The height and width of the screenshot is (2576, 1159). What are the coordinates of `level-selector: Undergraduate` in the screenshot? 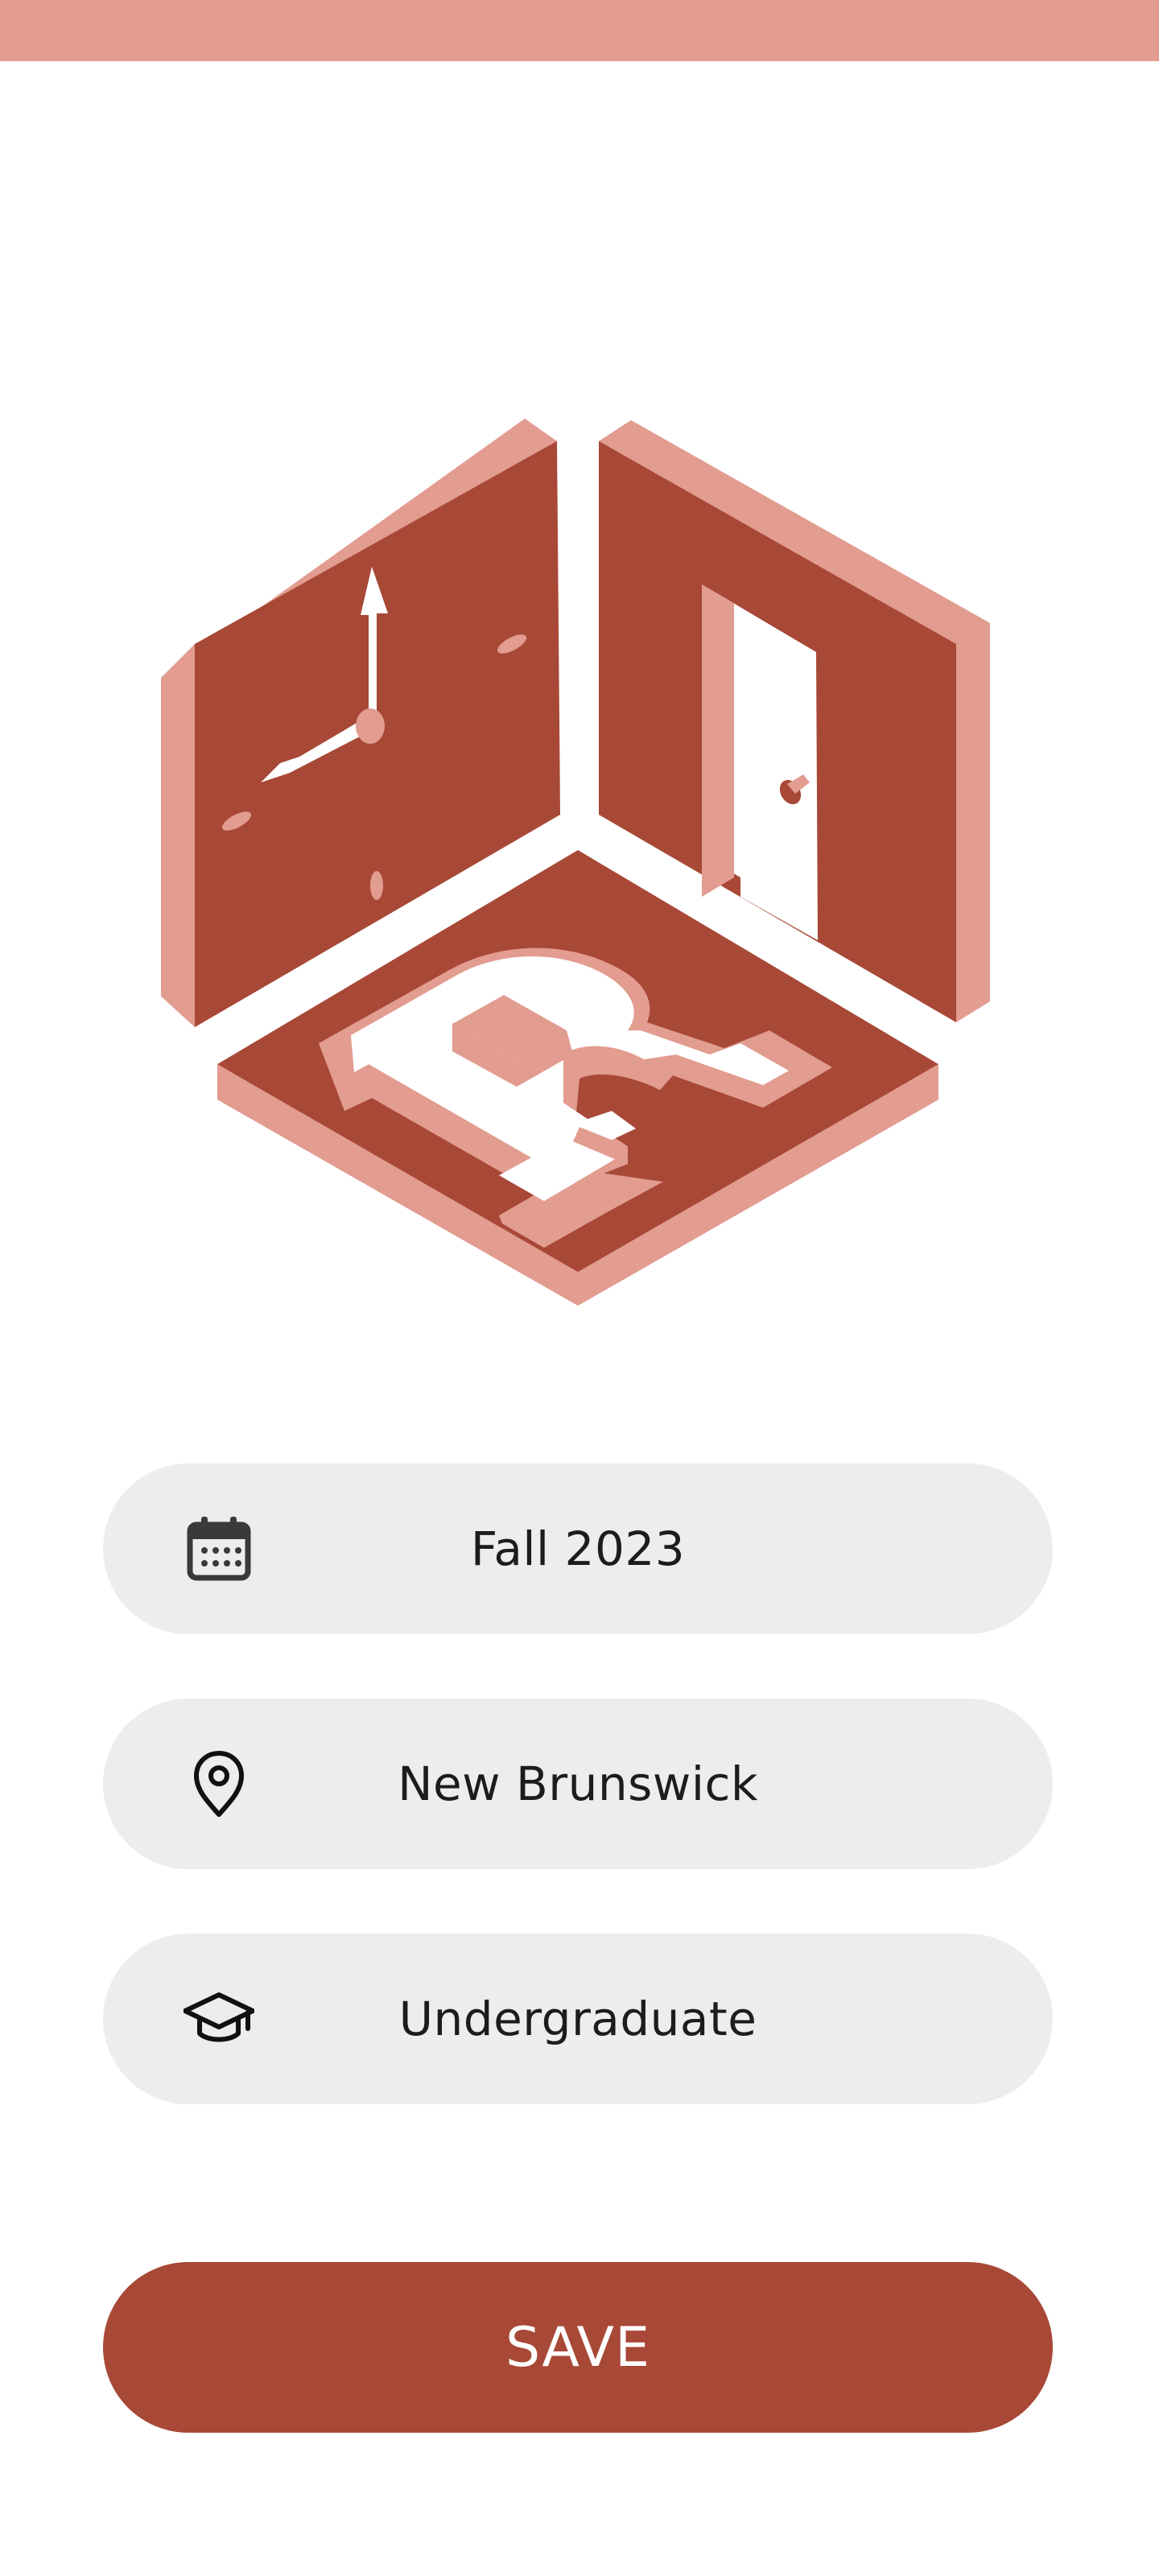 It's located at (578, 2019).